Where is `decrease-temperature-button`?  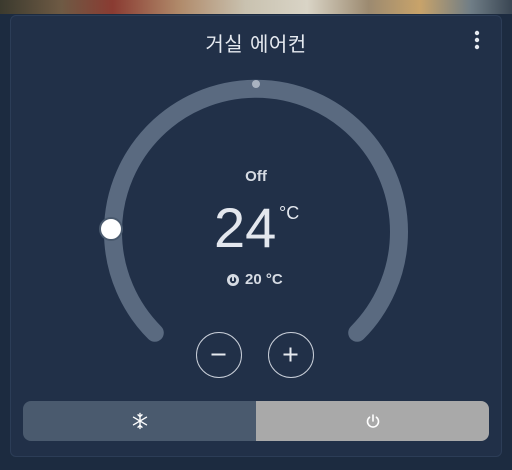 decrease-temperature-button is located at coordinates (219, 355).